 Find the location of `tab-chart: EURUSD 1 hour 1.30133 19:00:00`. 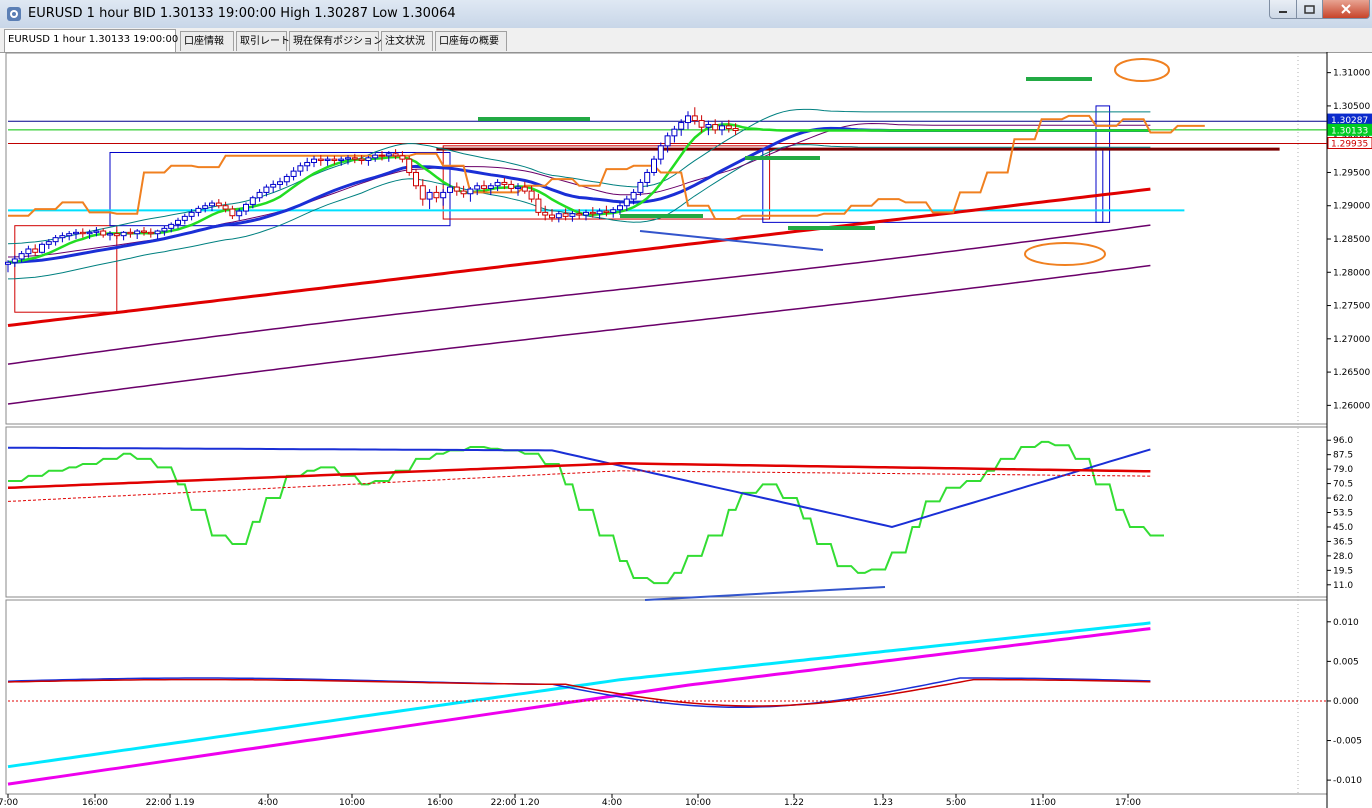

tab-chart: EURUSD 1 hour 1.30133 19:00:00 is located at coordinates (91, 40).